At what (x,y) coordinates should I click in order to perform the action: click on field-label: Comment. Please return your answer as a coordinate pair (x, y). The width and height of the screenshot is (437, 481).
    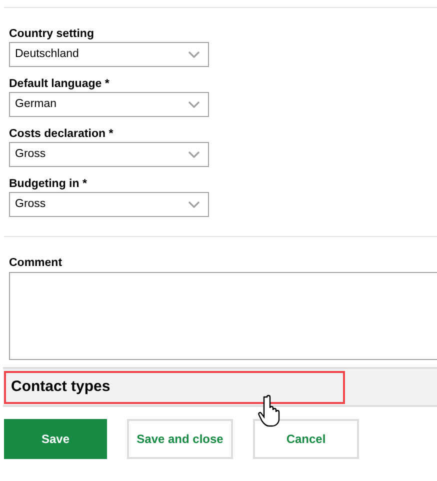
    Looking at the image, I should click on (36, 263).